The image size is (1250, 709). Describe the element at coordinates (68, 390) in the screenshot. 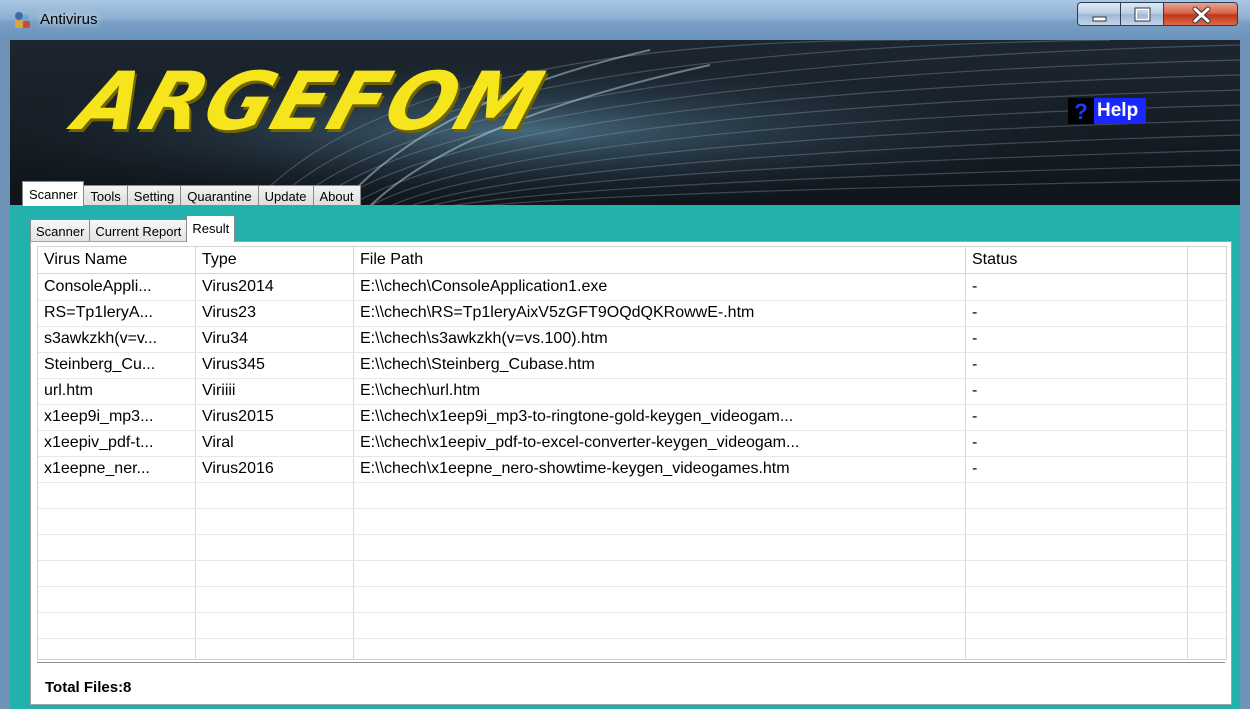

I see `cell-virus-name: url.htm` at that location.